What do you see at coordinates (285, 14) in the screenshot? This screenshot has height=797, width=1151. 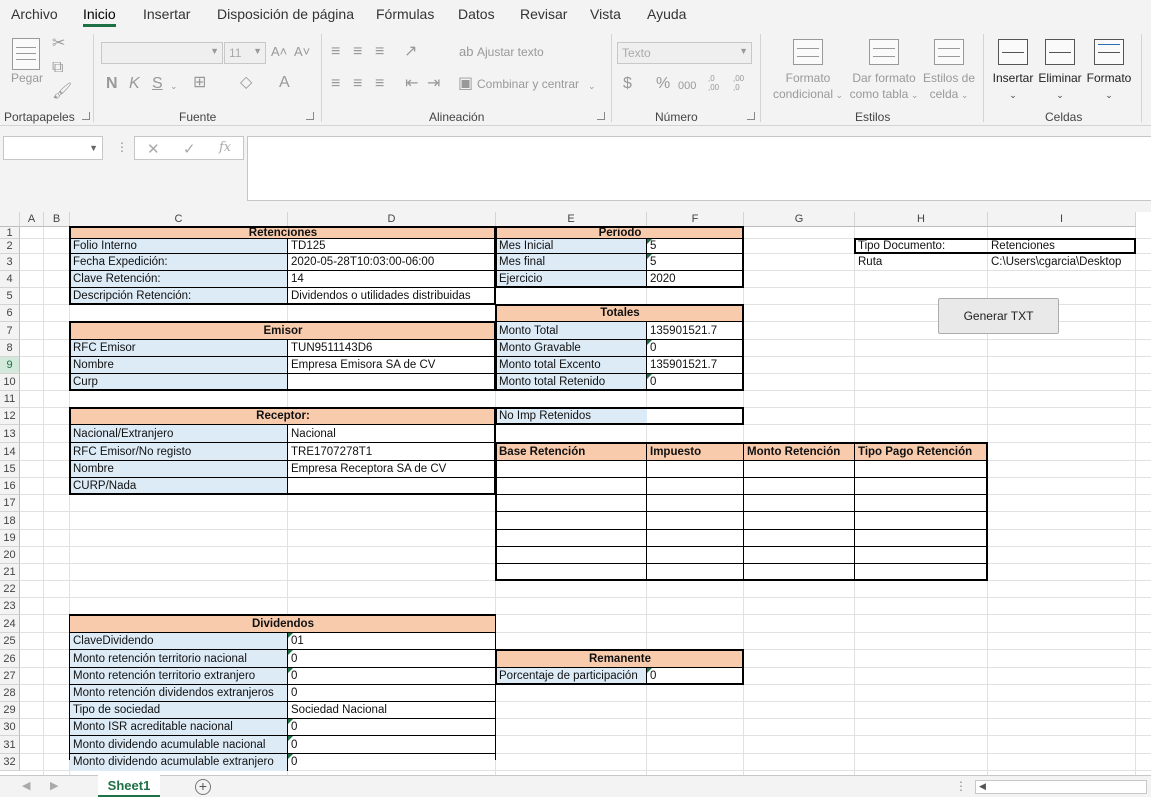 I see `menu-disposicion: Disposición de página` at bounding box center [285, 14].